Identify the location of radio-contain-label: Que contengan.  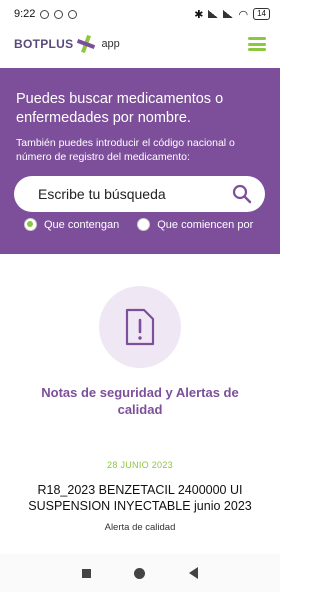
(82, 224).